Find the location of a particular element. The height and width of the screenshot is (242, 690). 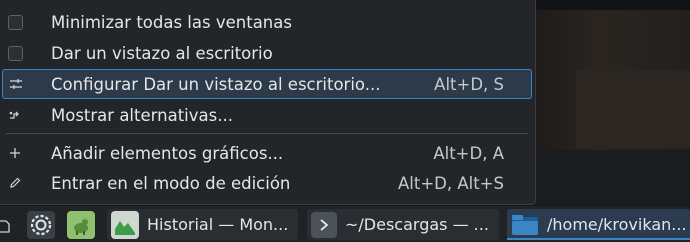

alternatives-icon is located at coordinates (15, 115).